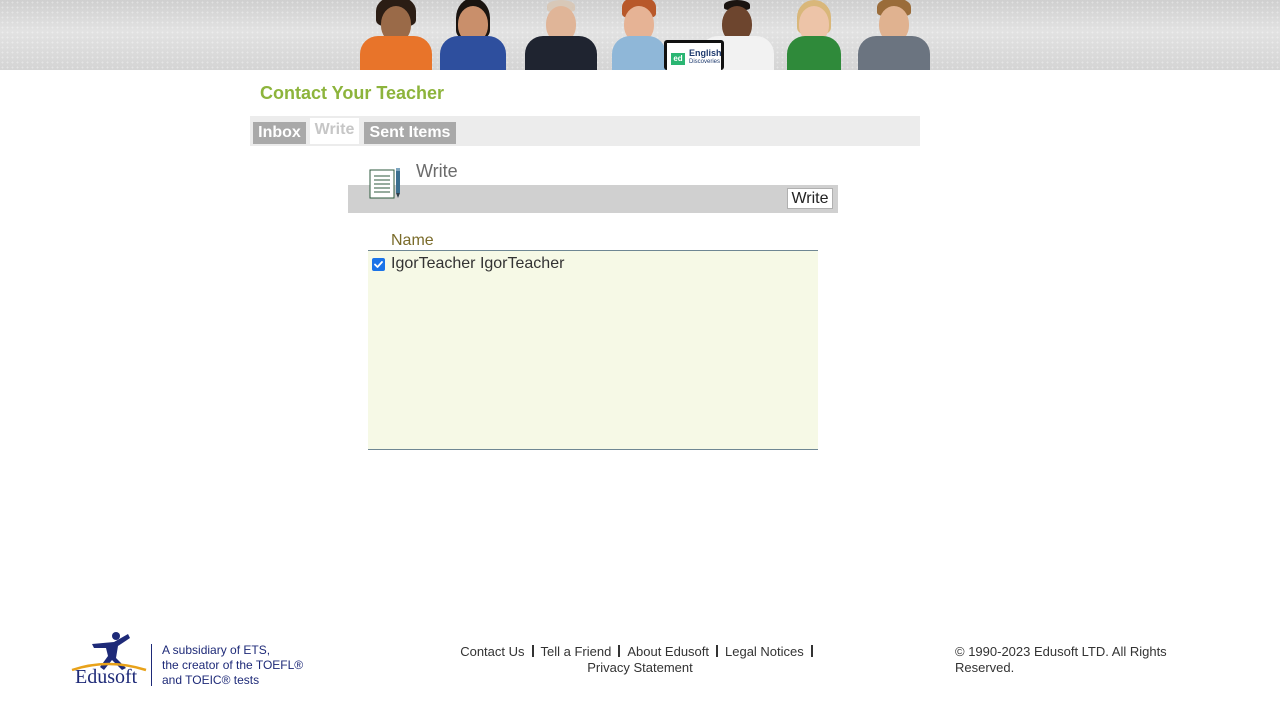  What do you see at coordinates (705, 53) in the screenshot?
I see `tablet-title: English` at bounding box center [705, 53].